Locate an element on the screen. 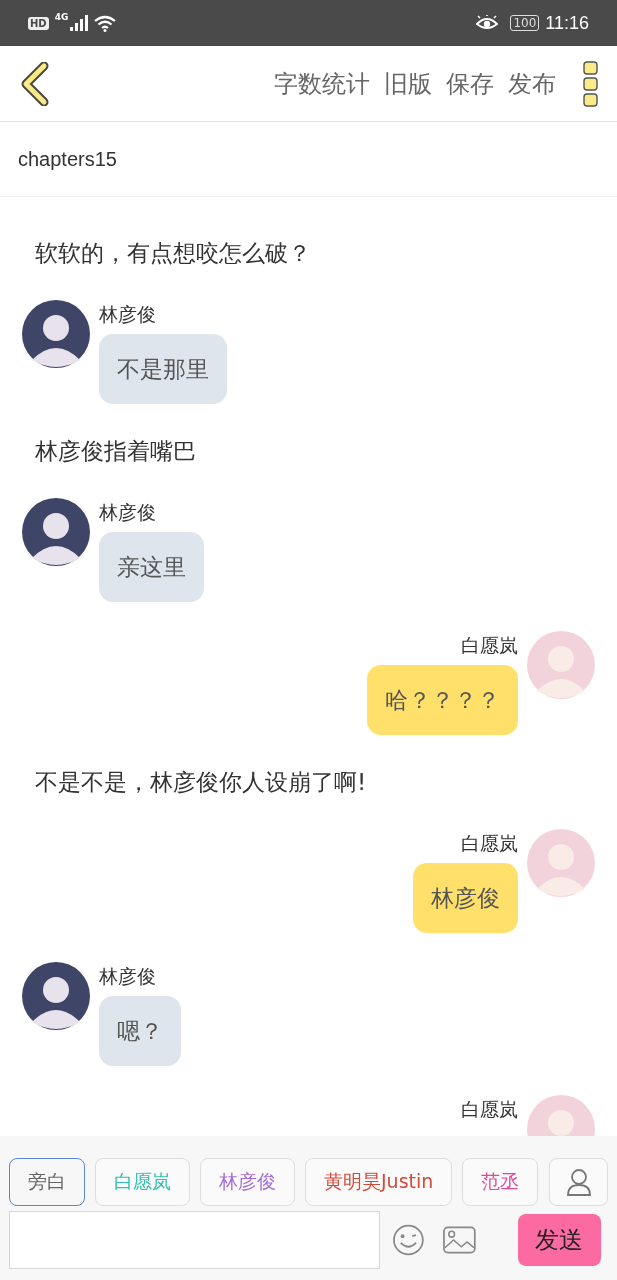  message-bubble: 林彦俊 is located at coordinates (465, 898).